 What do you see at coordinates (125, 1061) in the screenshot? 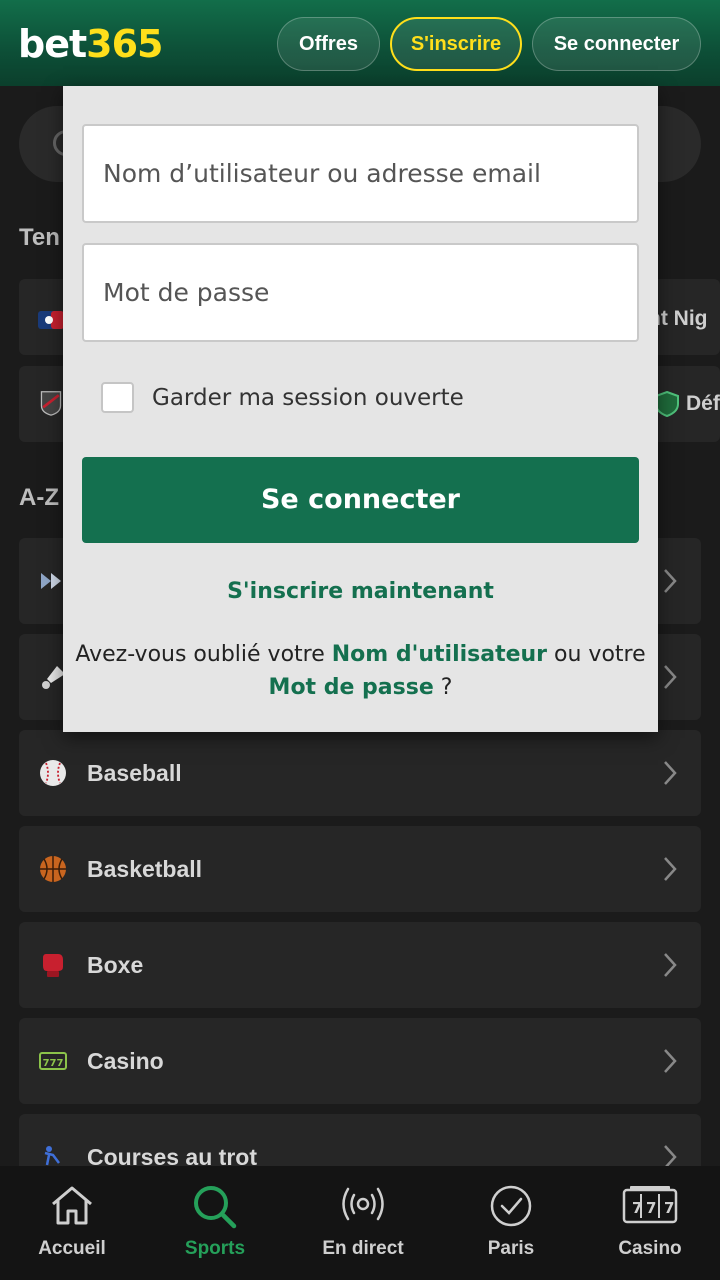
I see `az-row-label: Casino` at bounding box center [125, 1061].